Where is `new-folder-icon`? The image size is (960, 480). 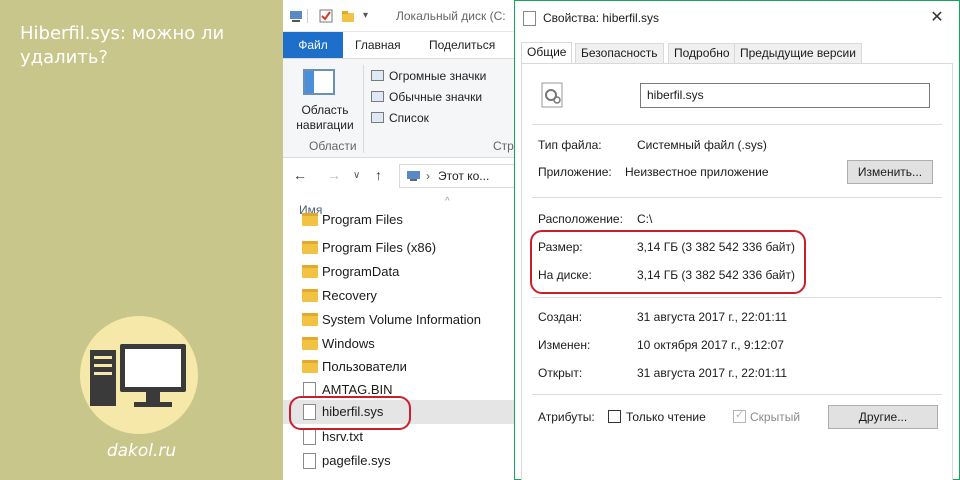 new-folder-icon is located at coordinates (348, 16).